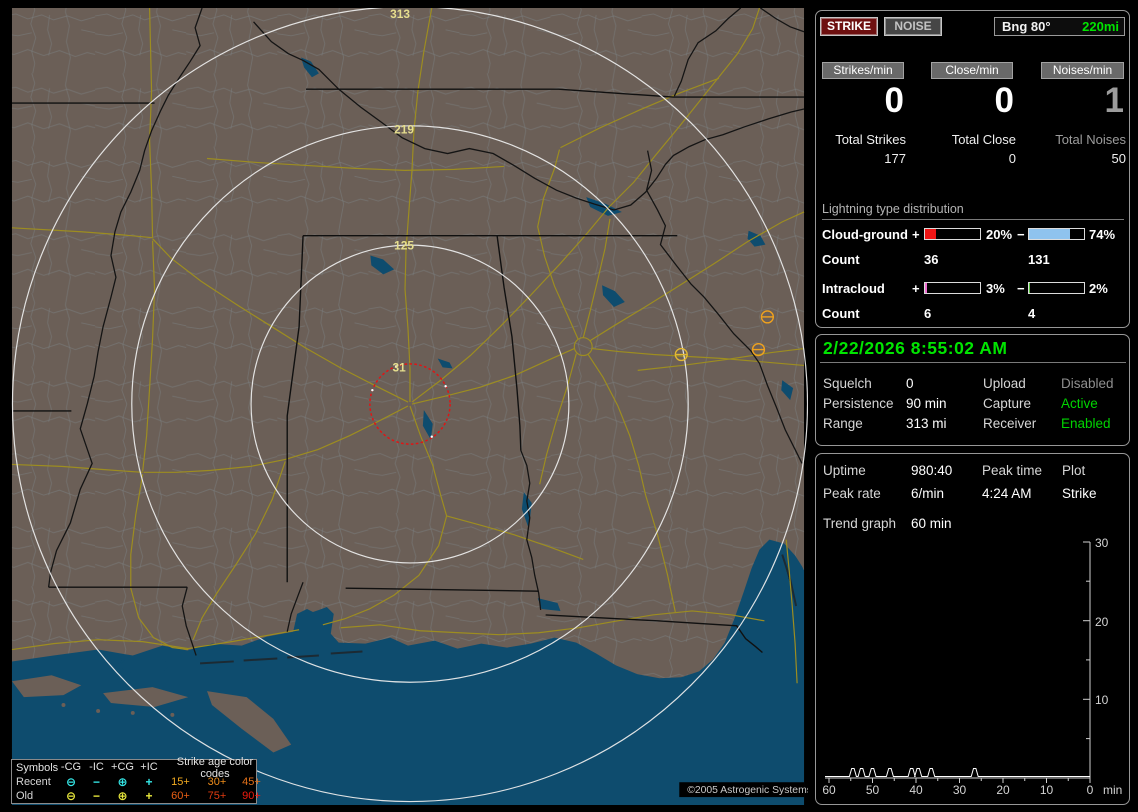 Image resolution: width=1138 pixels, height=812 pixels. I want to click on copyright-text: ©2005 Astrogenic Systems, so click(747, 790).